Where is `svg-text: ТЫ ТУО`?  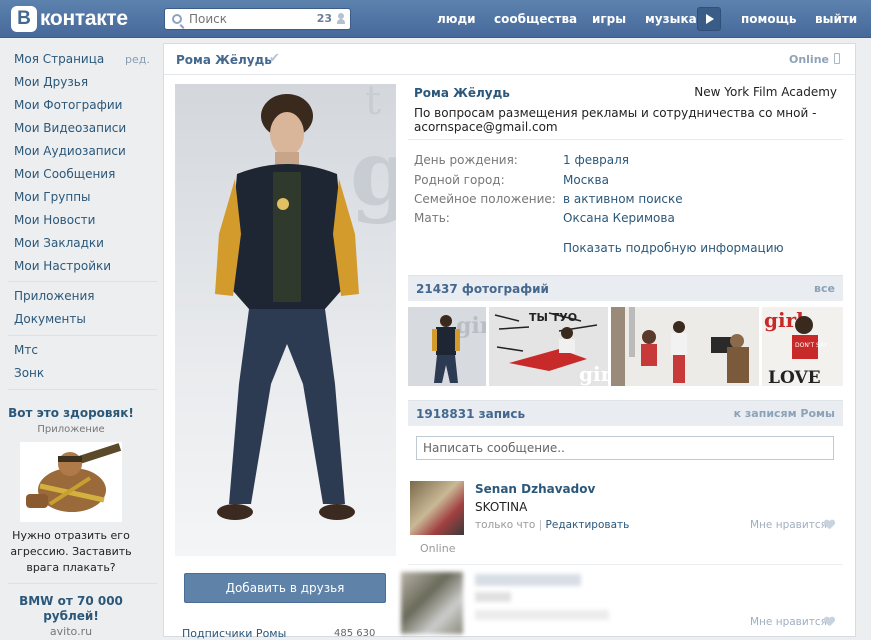
svg-text: ТЫ ТУО is located at coordinates (553, 317).